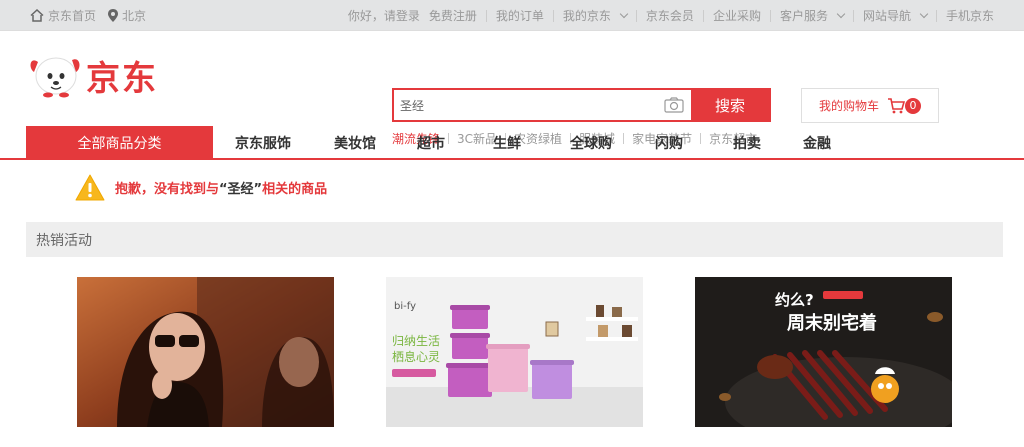 This screenshot has width=1024, height=447. I want to click on my-jd-label: 我的京东, so click(586, 16).